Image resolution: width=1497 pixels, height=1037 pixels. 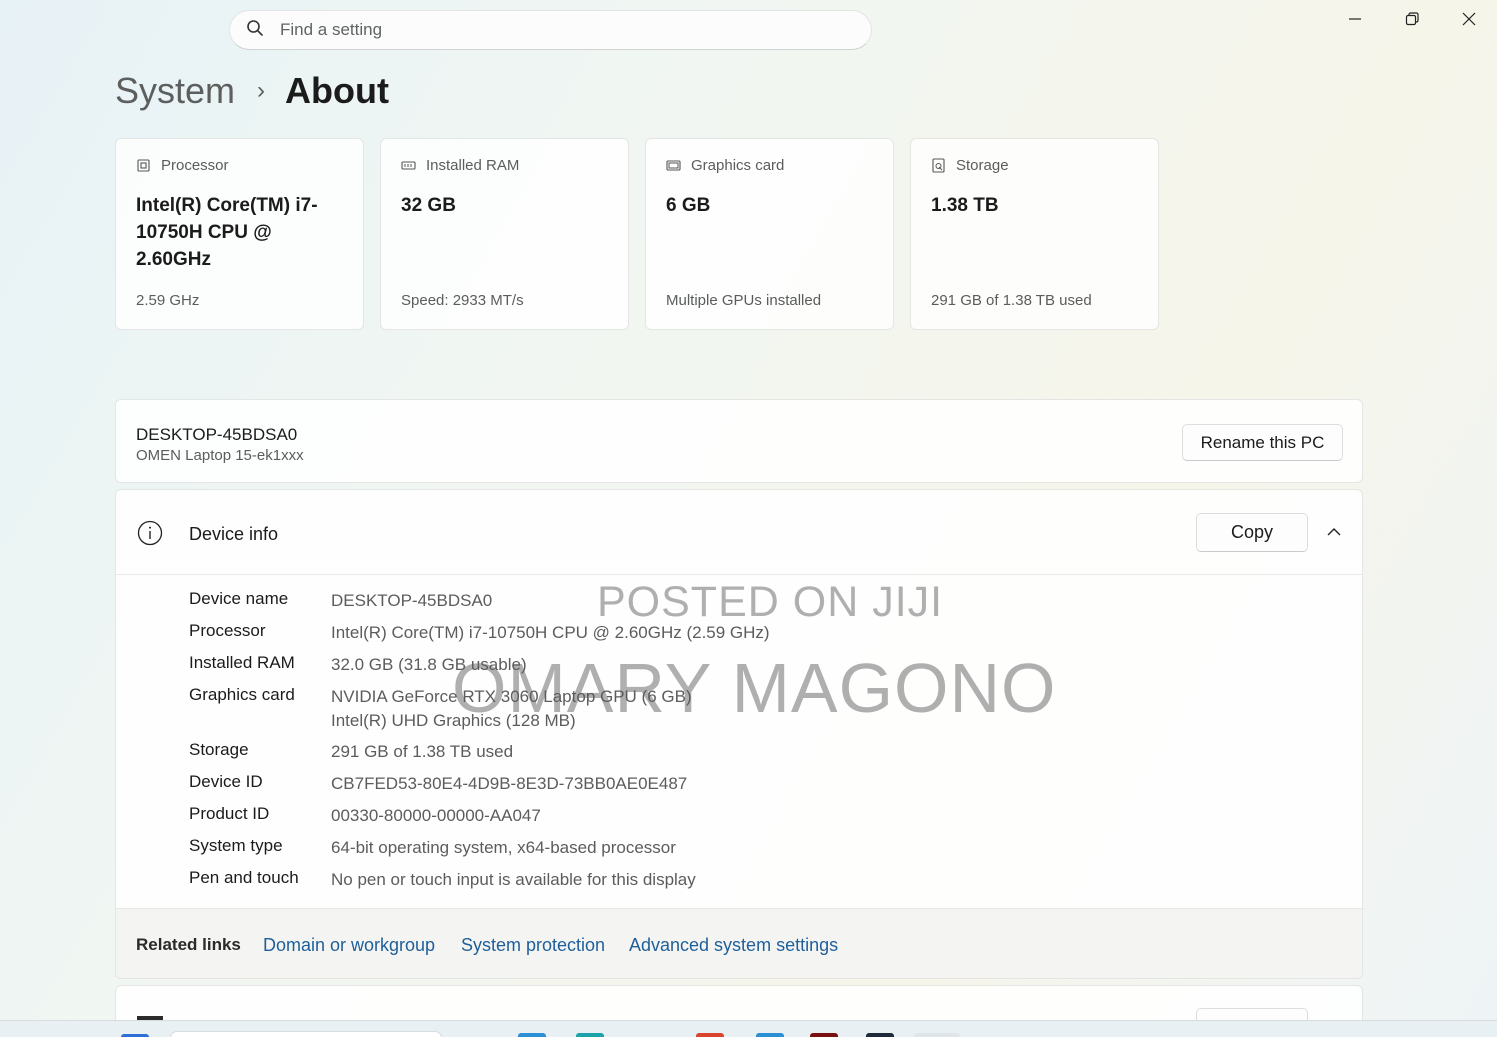 I want to click on device-info-row: Storage 291 GB of 1.38 TB used, so click(x=351, y=752).